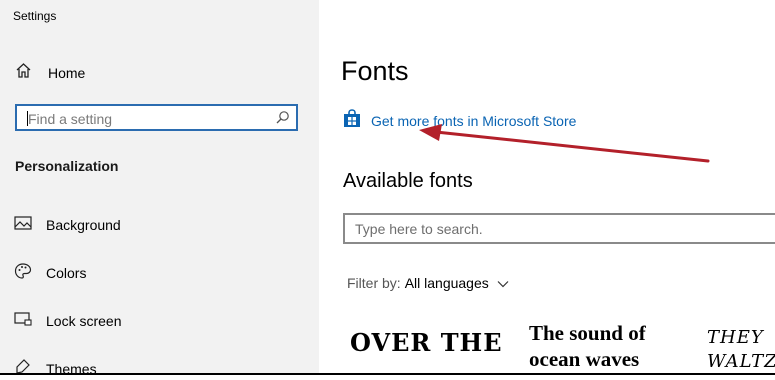 This screenshot has height=380, width=775. I want to click on sidebar-item-background: Background, so click(67, 225).